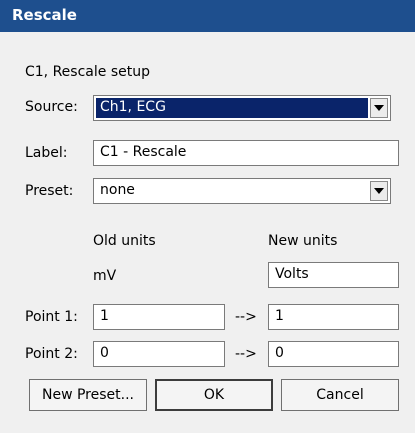 This screenshot has height=433, width=415. Describe the element at coordinates (51, 354) in the screenshot. I see `point2-label: Point 2:` at that location.